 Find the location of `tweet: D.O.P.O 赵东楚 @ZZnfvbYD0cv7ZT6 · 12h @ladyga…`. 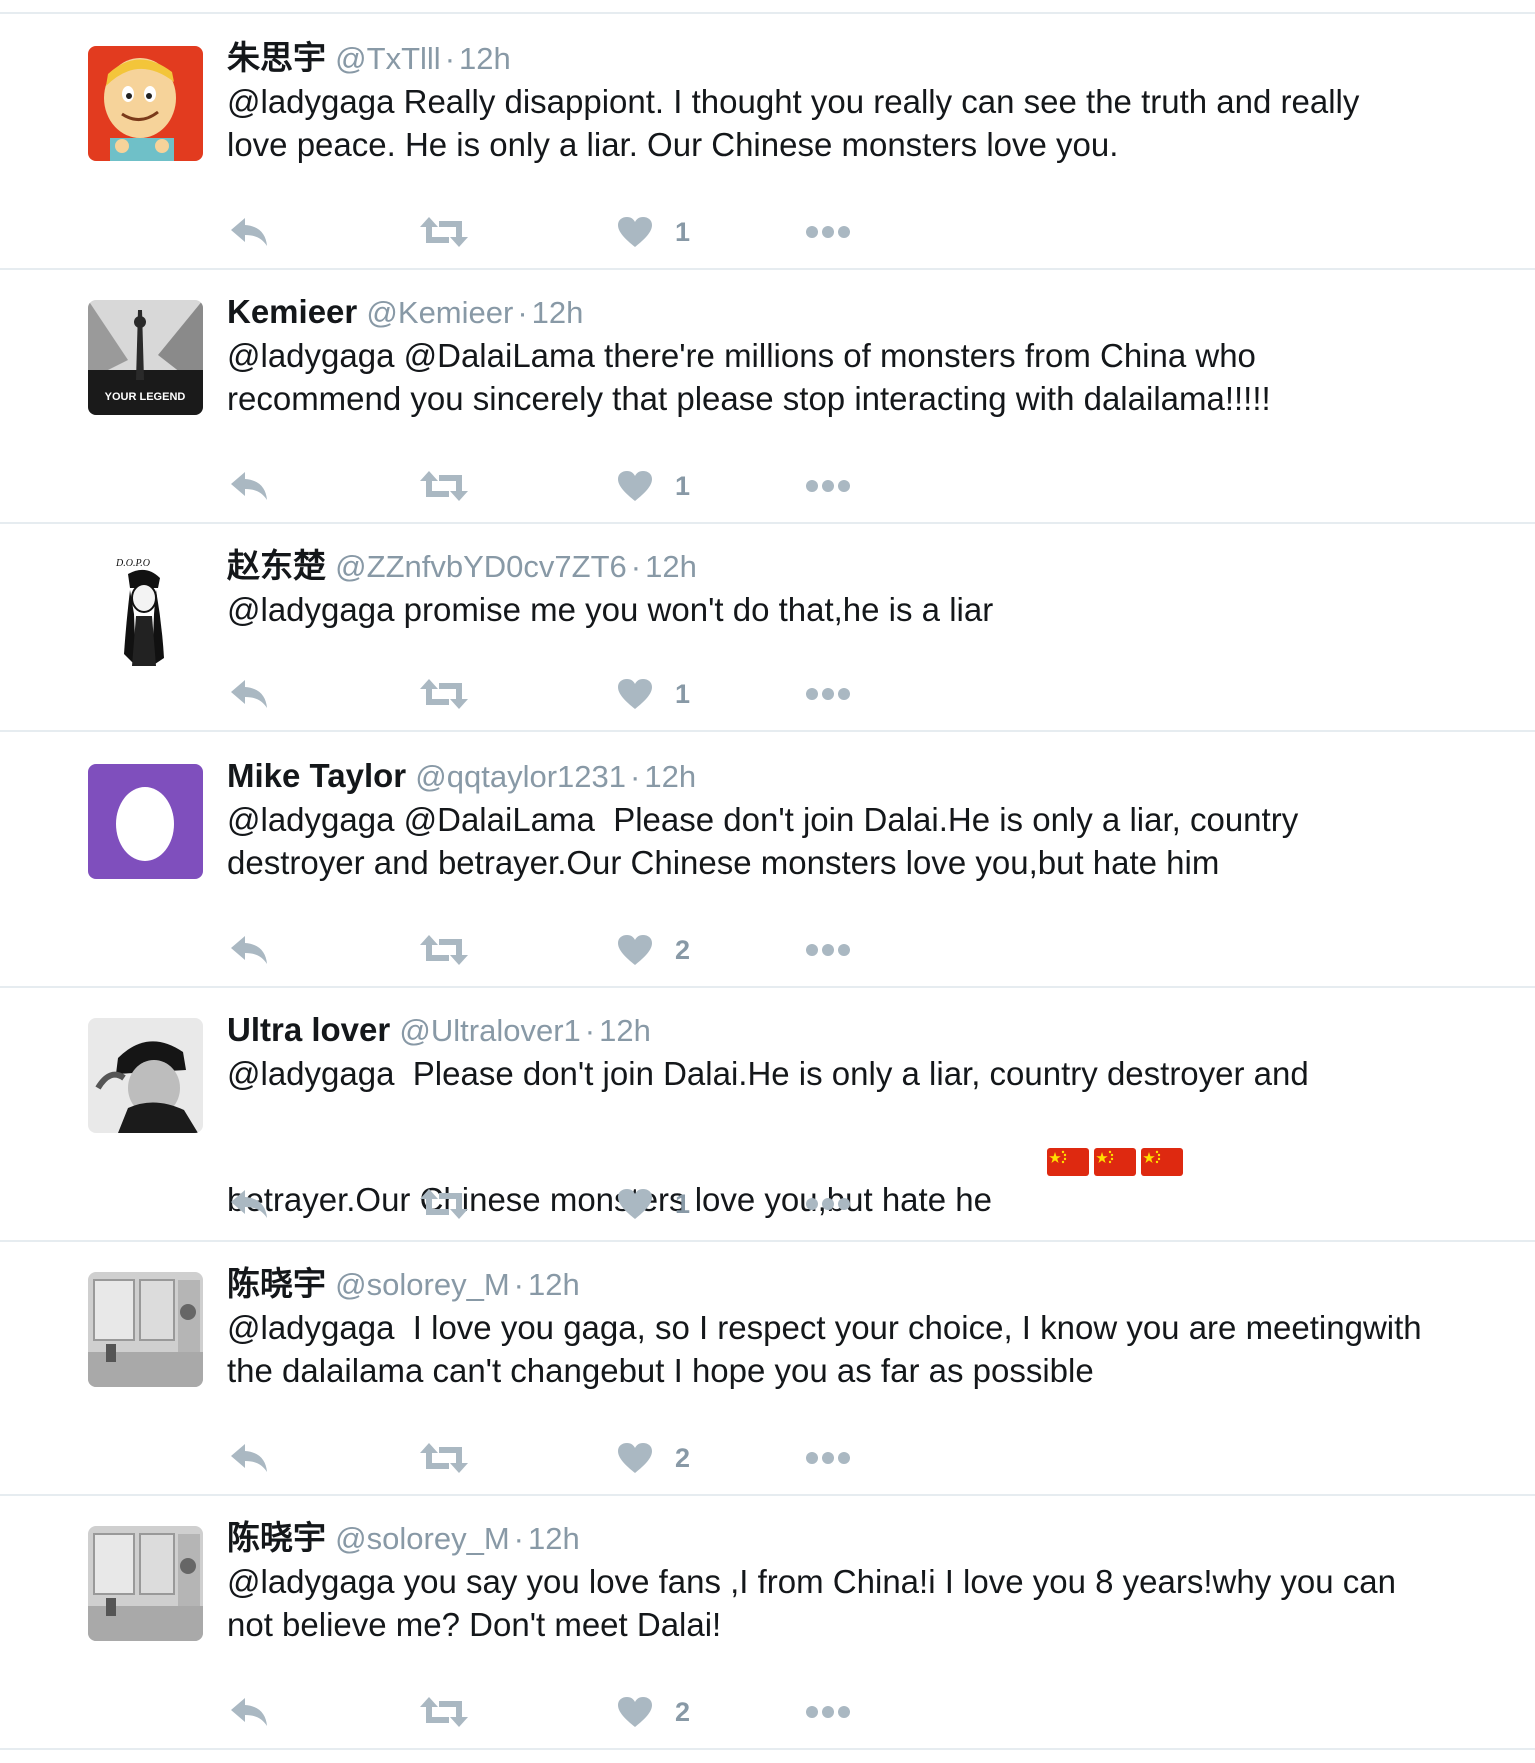

tweet: D.O.P.O 赵东楚 @ZZnfvbYD0cv7ZT6 · 12h @ladyga… is located at coordinates (767, 627).